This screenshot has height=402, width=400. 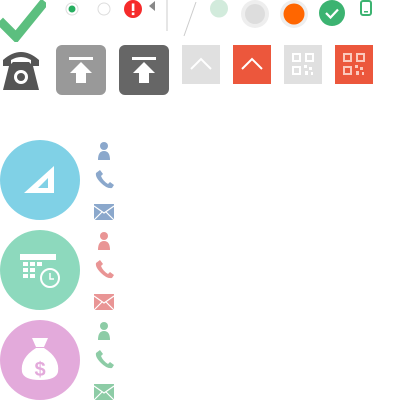 I want to click on radio-empty-icon, so click(x=105, y=10).